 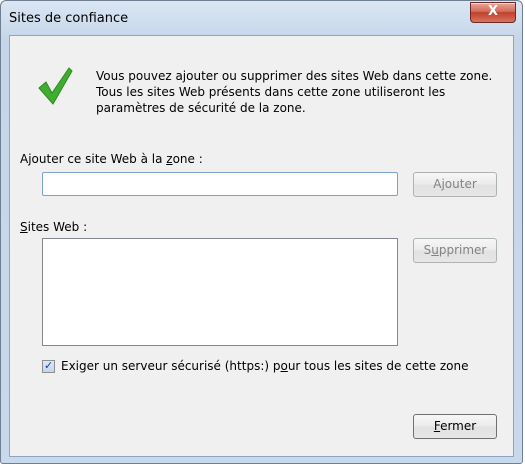 I want to click on remove-site-button: Supprimer, so click(x=455, y=250).